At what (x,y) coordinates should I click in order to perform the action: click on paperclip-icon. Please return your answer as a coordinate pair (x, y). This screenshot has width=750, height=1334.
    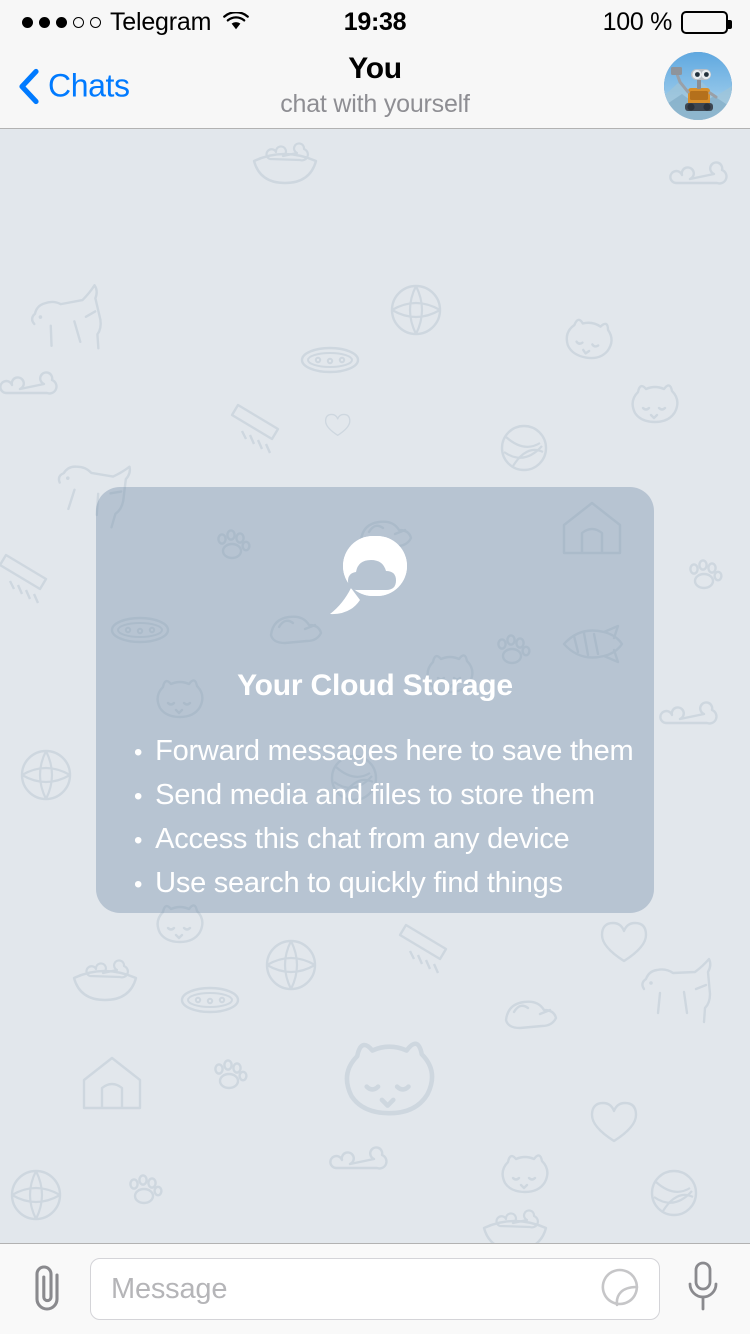
    Looking at the image, I should click on (47, 1289).